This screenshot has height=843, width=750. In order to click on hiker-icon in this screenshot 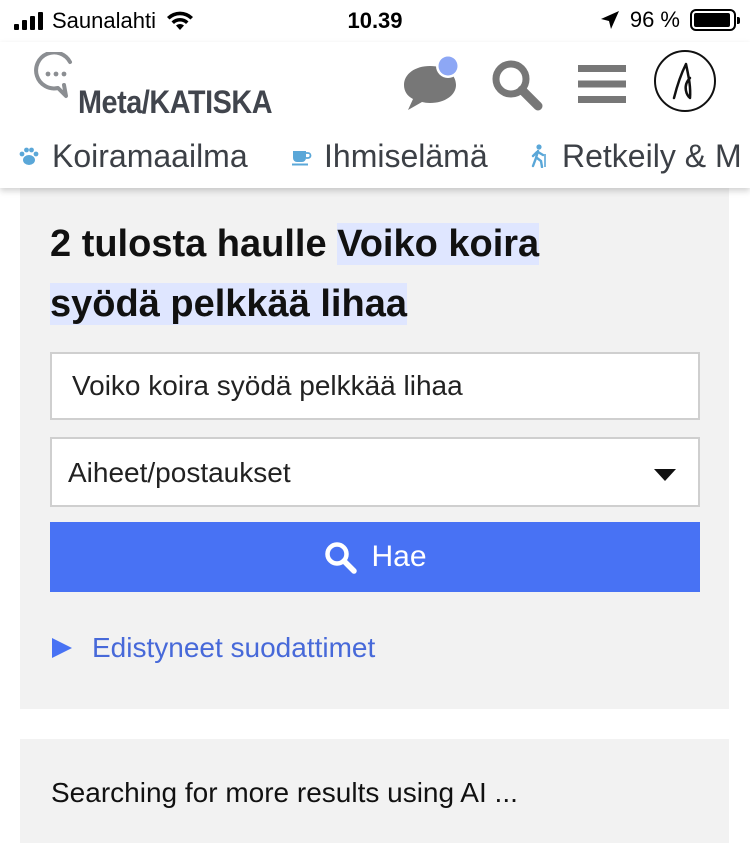, I will do `click(539, 156)`.